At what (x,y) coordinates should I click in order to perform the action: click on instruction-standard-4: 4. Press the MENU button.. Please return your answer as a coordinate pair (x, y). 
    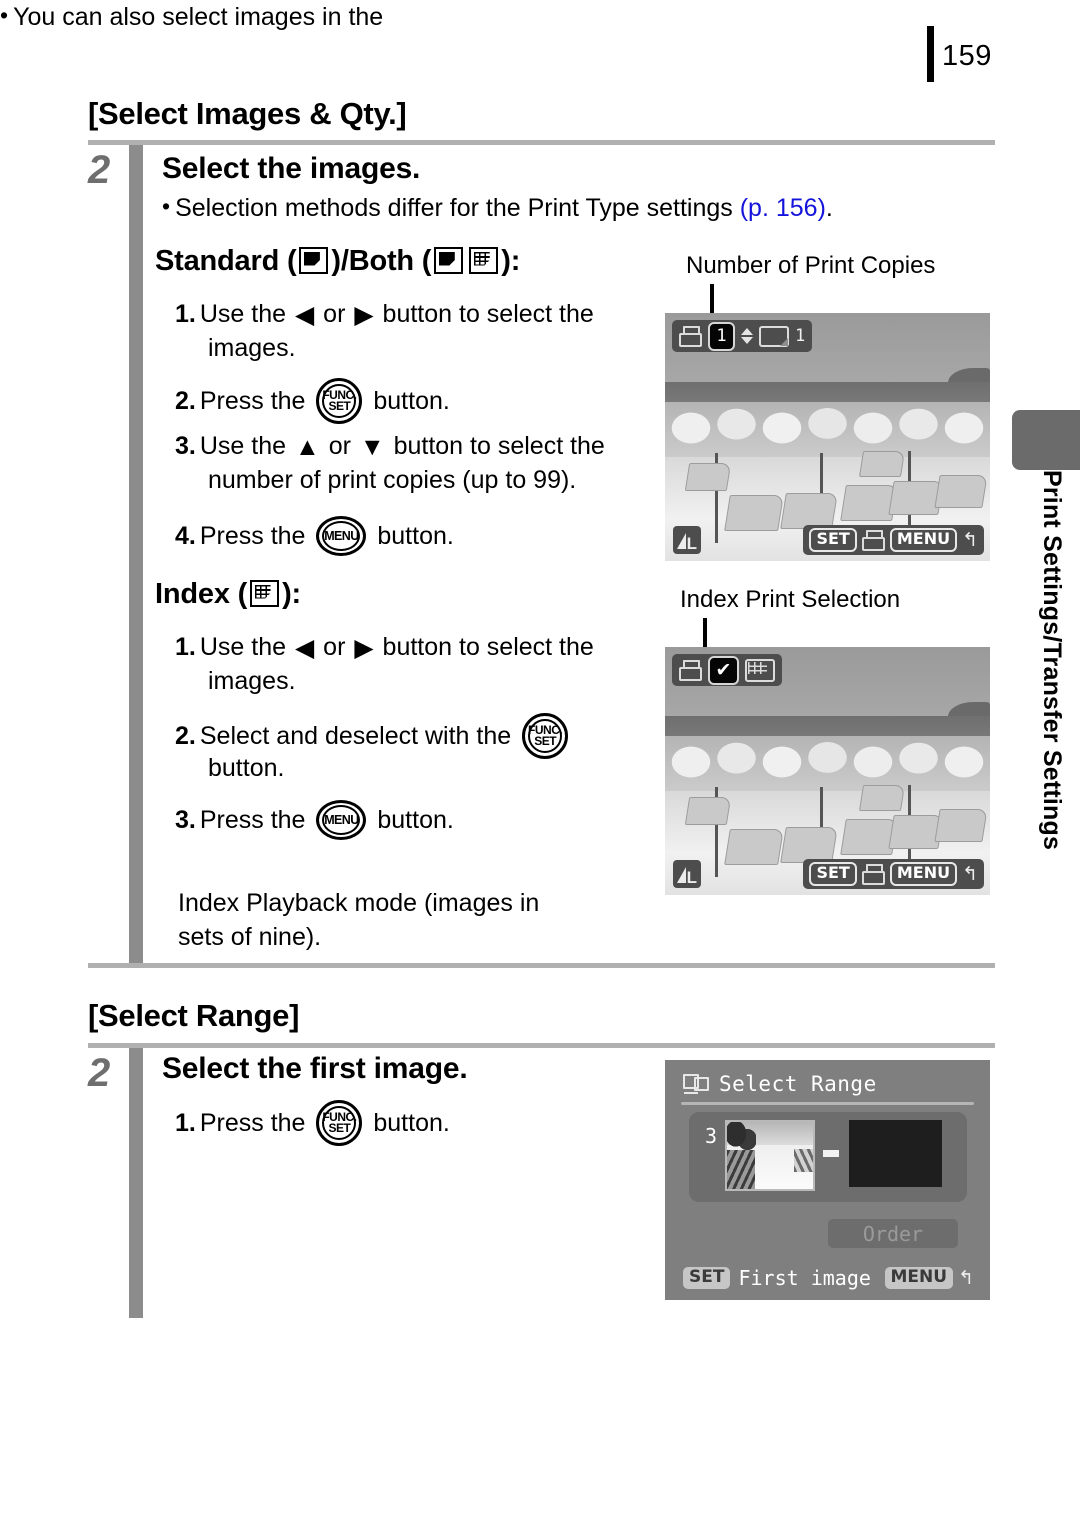
    Looking at the image, I should click on (425, 536).